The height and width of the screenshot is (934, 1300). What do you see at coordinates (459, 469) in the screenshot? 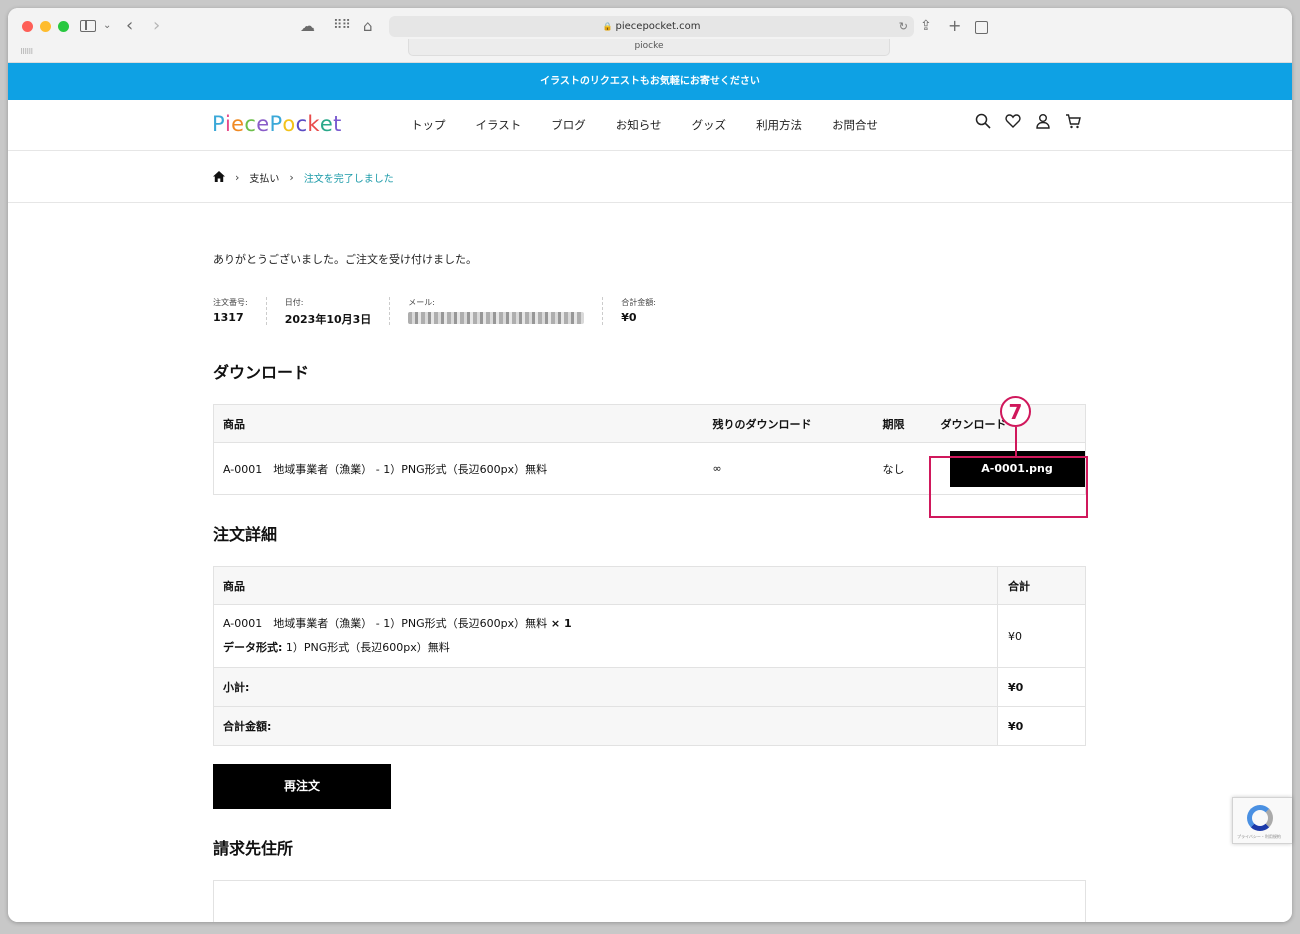
I see `download-product: A-0001 地域事業者（漁業） - 1）PNG形式（長辺600px）無料` at bounding box center [459, 469].